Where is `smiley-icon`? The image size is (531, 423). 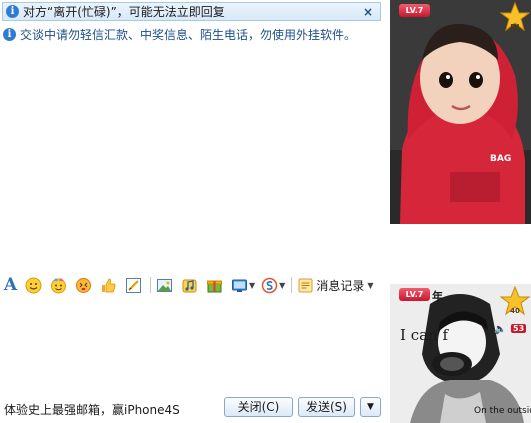 smiley-icon is located at coordinates (33, 285).